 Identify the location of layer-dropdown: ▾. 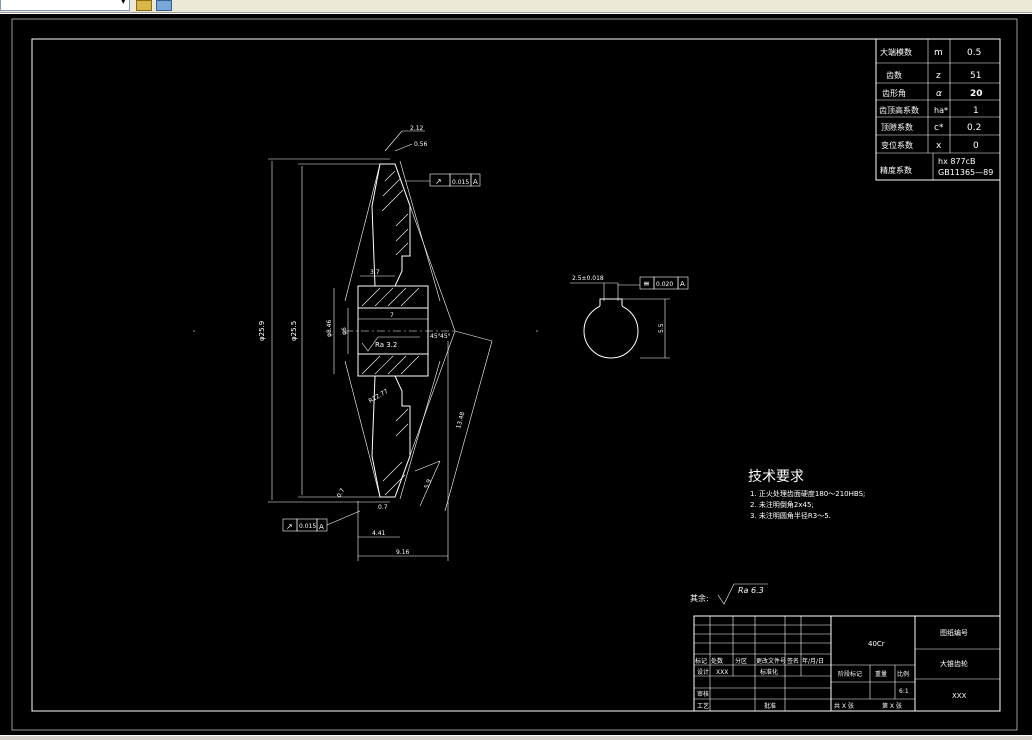
(65, 5).